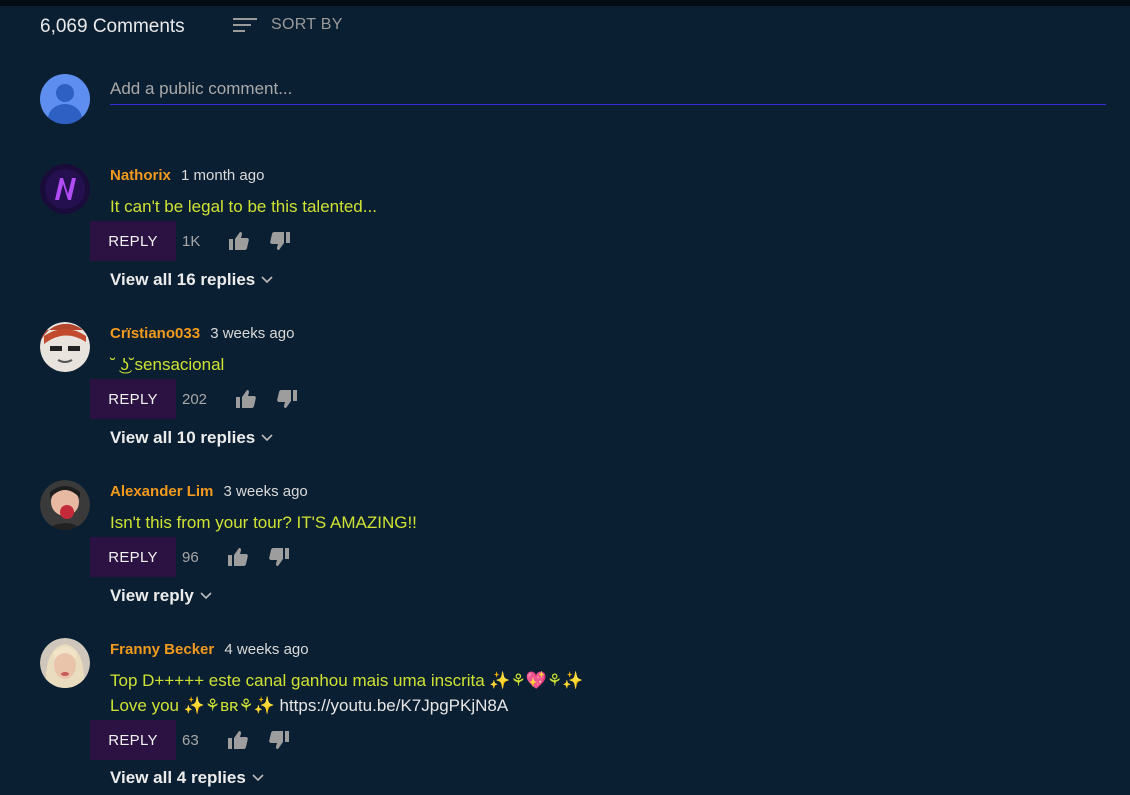  I want to click on comment-text: ˘ ͜ʖ˘sensacional, so click(167, 364).